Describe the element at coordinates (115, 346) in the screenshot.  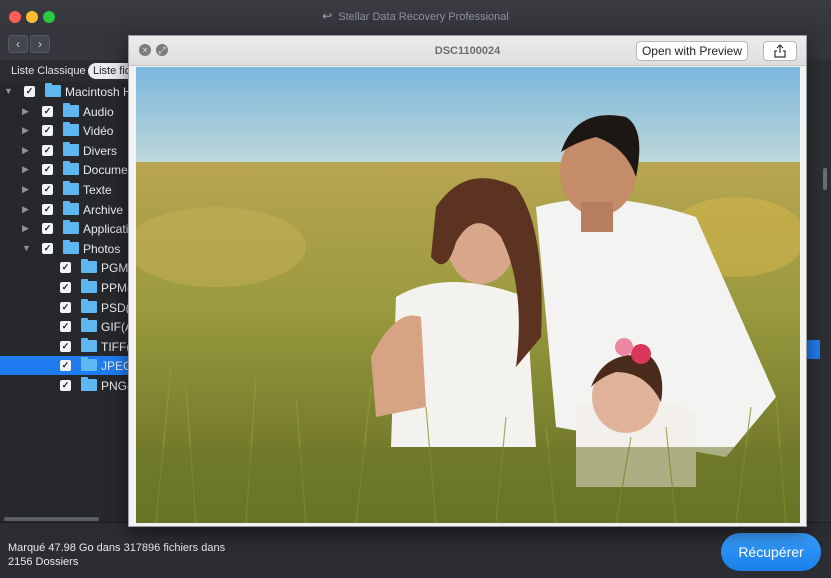
I see `tree-item-label: TIFF(A` at that location.